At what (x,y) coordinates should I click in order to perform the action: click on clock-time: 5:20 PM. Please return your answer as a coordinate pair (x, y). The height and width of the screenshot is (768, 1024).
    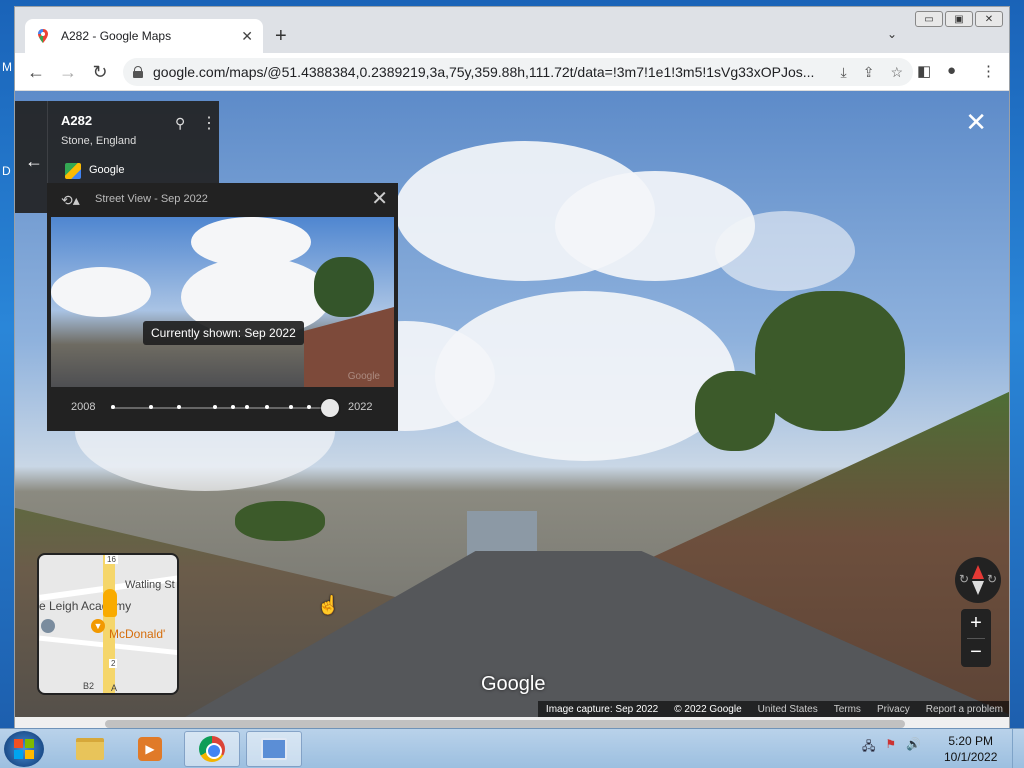
    Looking at the image, I should click on (971, 741).